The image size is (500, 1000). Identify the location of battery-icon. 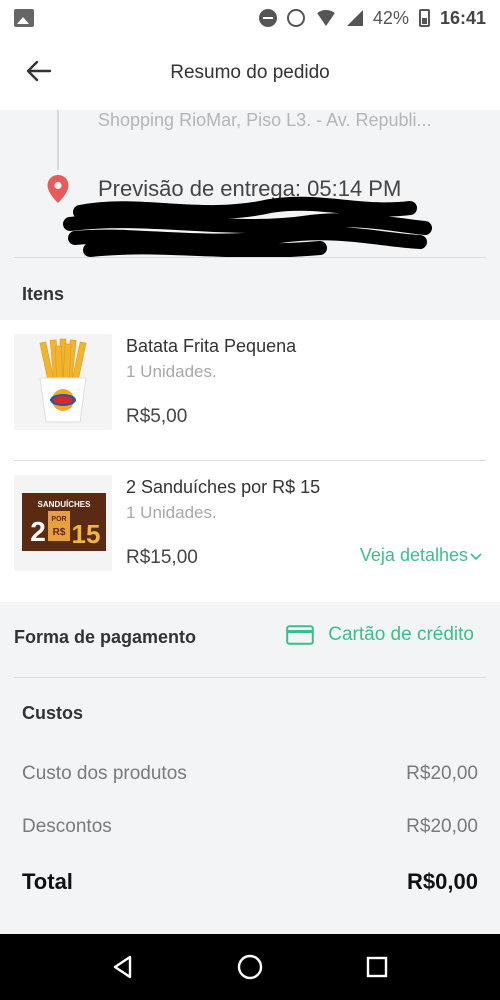
(424, 18).